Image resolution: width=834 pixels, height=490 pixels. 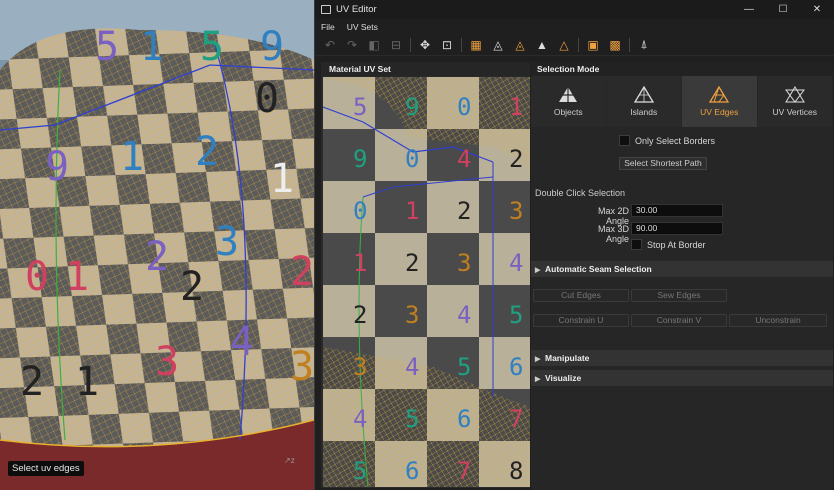 I want to click on fit-icon: ⊡, so click(x=447, y=45).